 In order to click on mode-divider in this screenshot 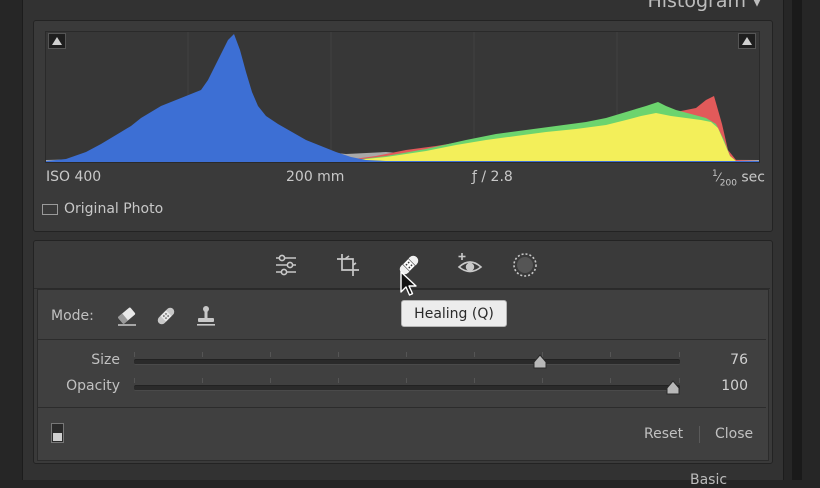, I will do `click(402, 339)`.